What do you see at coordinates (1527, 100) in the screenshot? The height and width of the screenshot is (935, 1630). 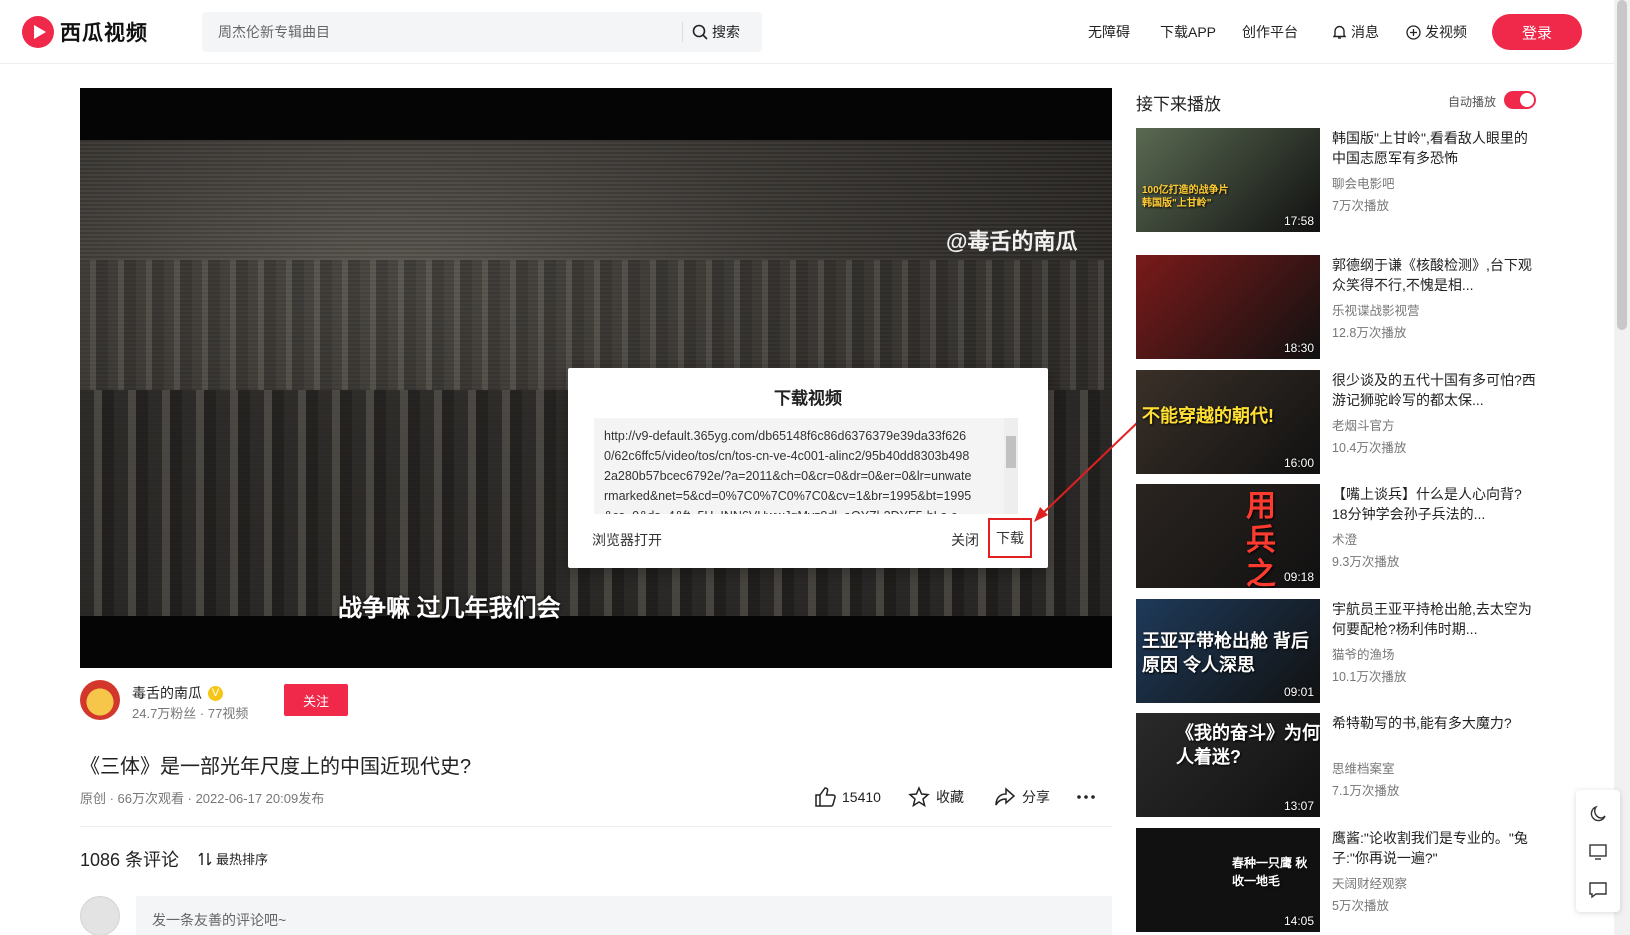 I see `autoplay-toggle-knob` at bounding box center [1527, 100].